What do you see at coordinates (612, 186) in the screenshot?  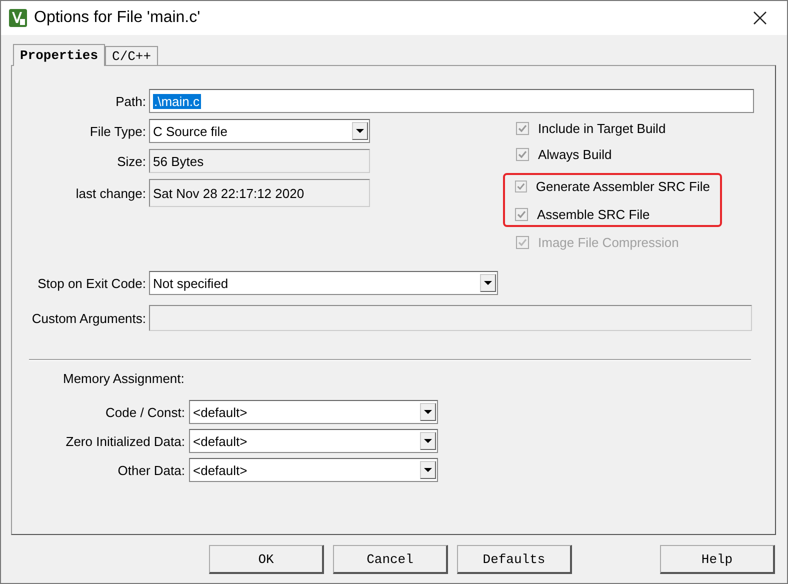 I see `checkbox: Generate Assembler SRC File` at bounding box center [612, 186].